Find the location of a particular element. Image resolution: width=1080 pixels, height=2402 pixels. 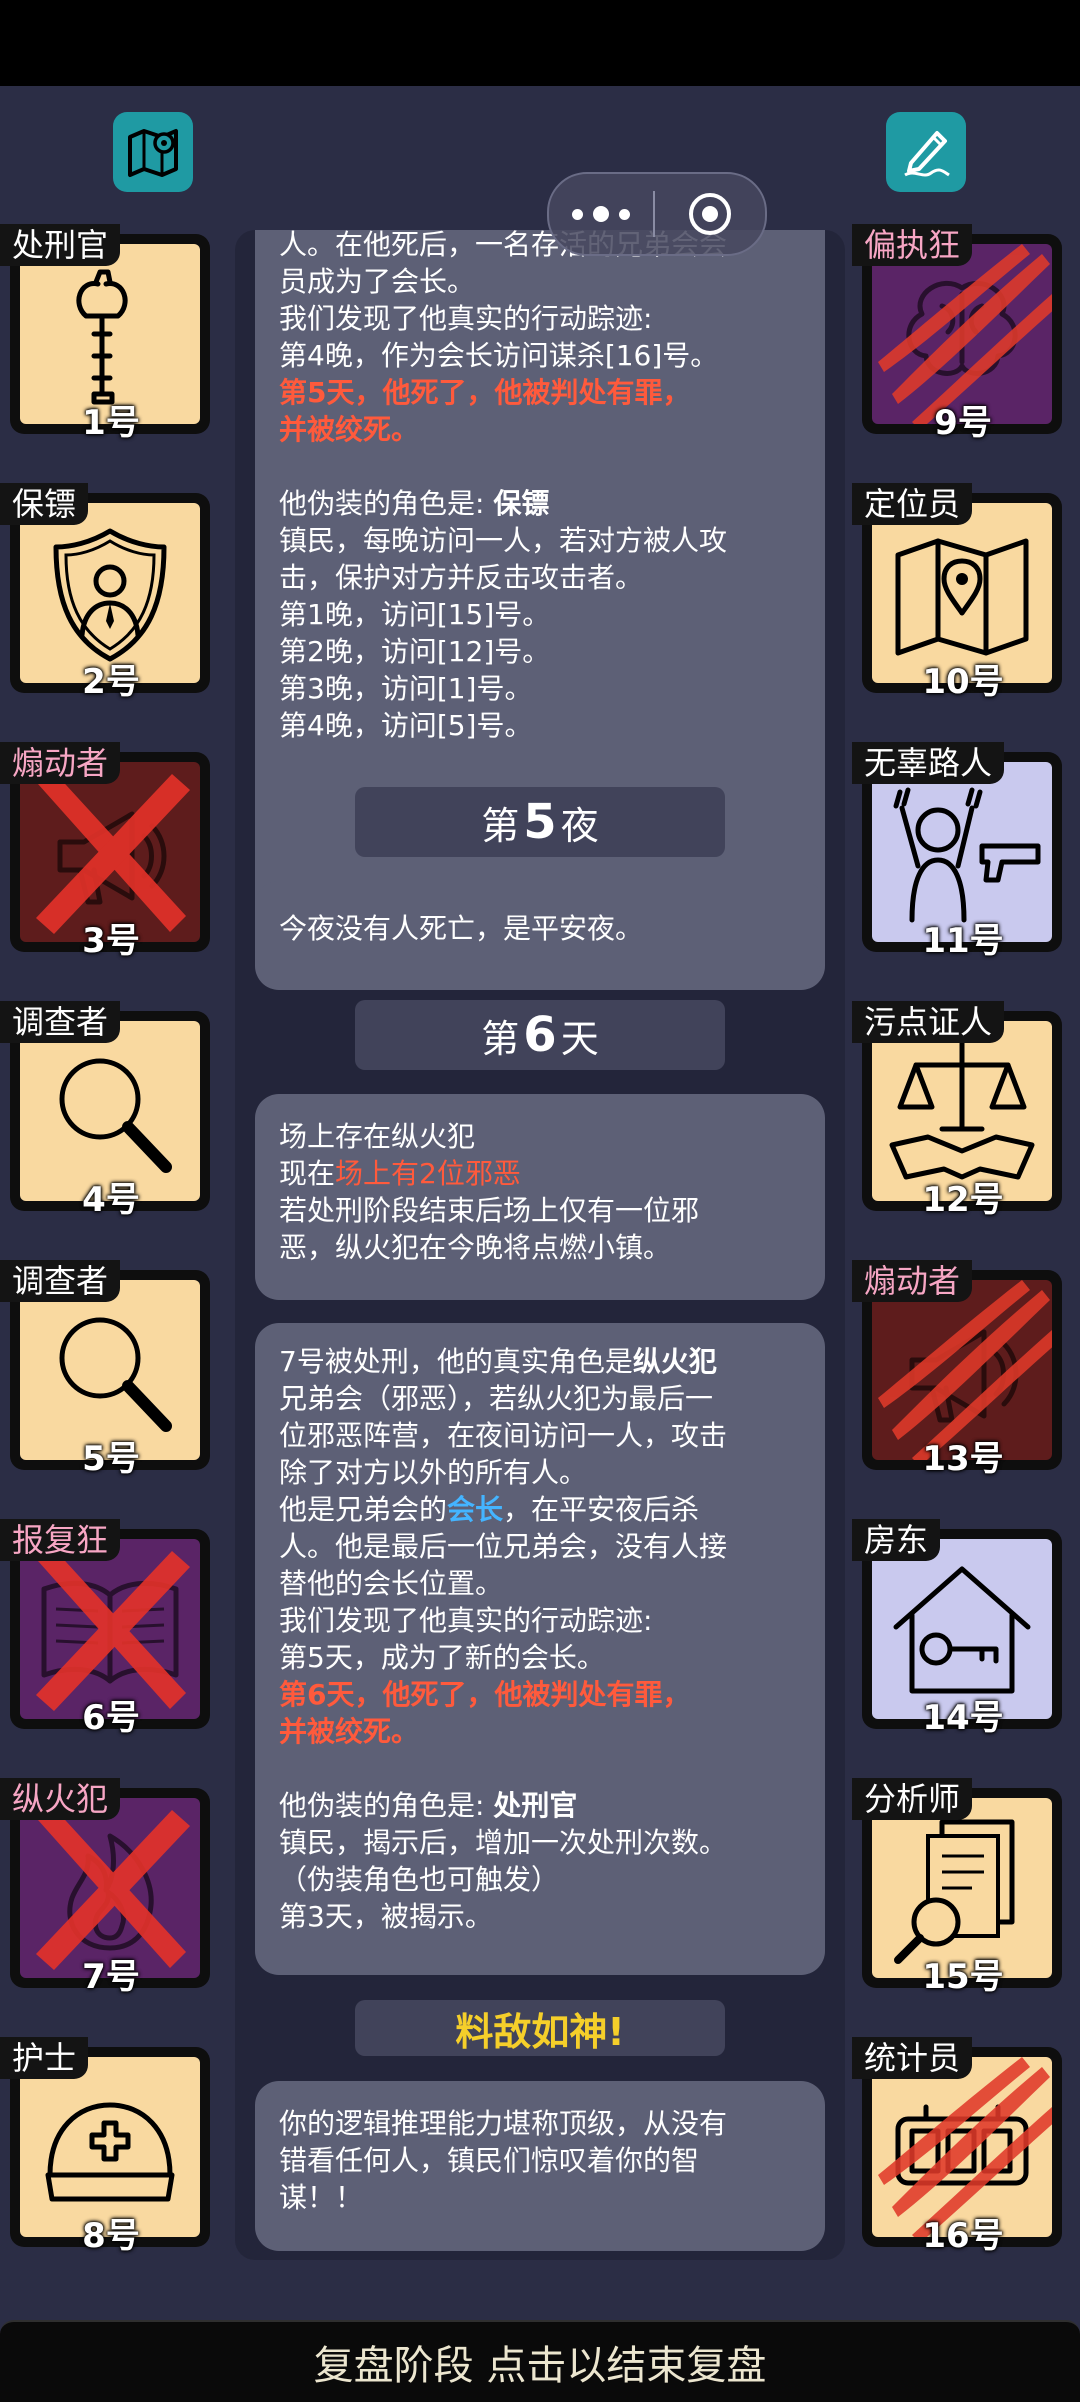

map-button is located at coordinates (153, 152).